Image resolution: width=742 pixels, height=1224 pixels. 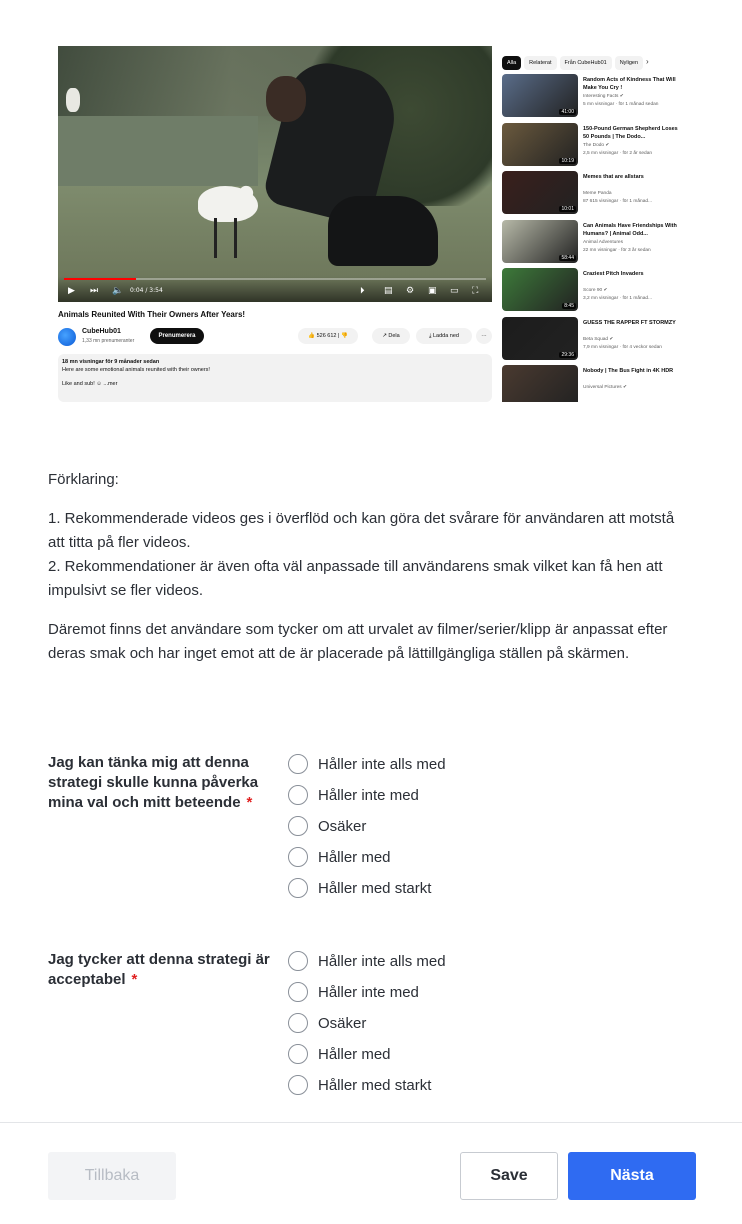 What do you see at coordinates (540, 289) in the screenshot?
I see `recommendation-thumbnail: 8:45` at bounding box center [540, 289].